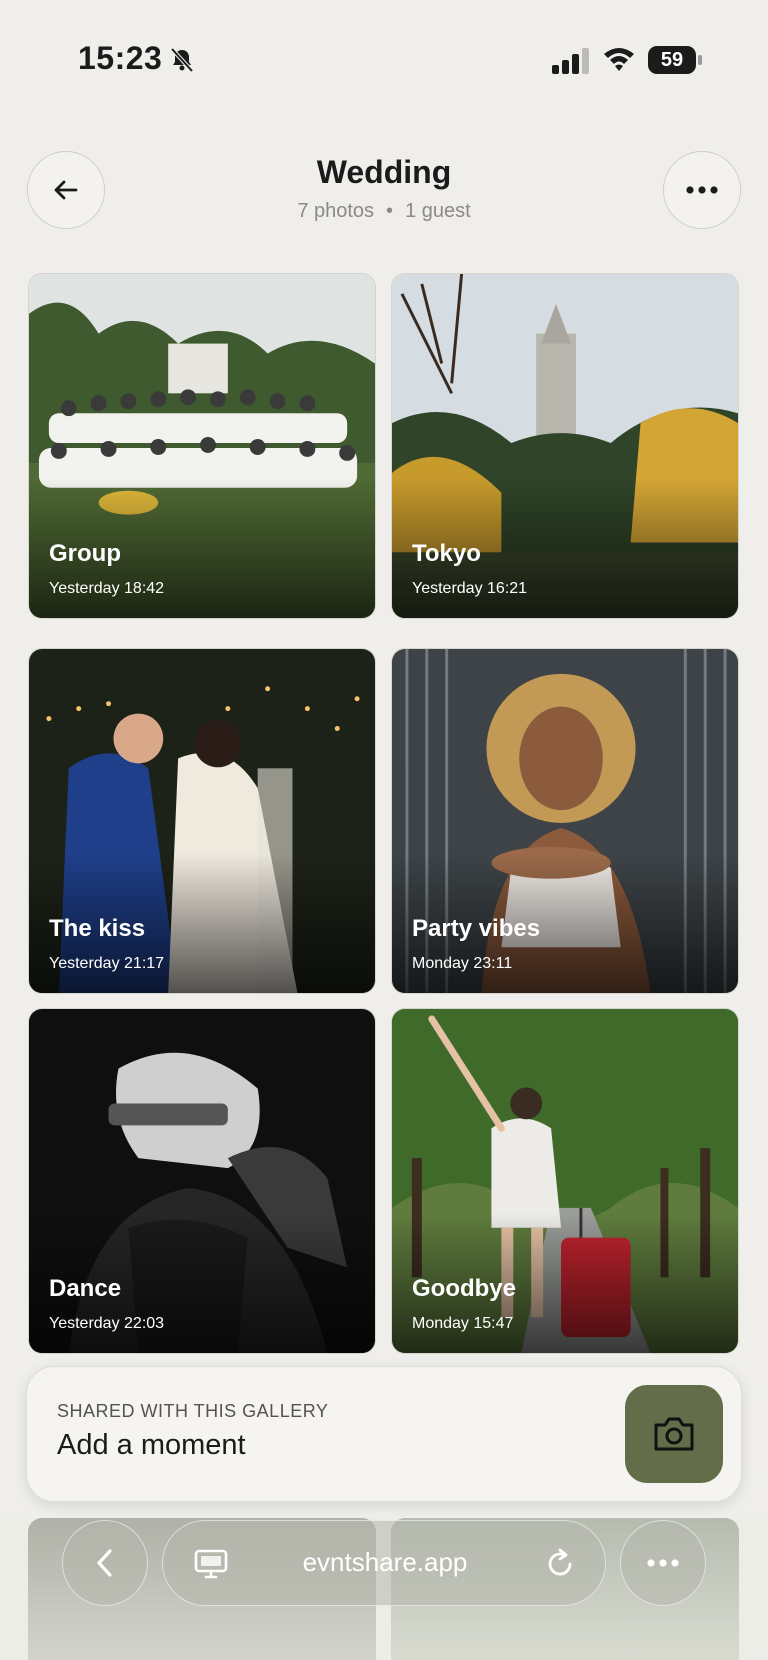  I want to click on battery-tip, so click(700, 60).